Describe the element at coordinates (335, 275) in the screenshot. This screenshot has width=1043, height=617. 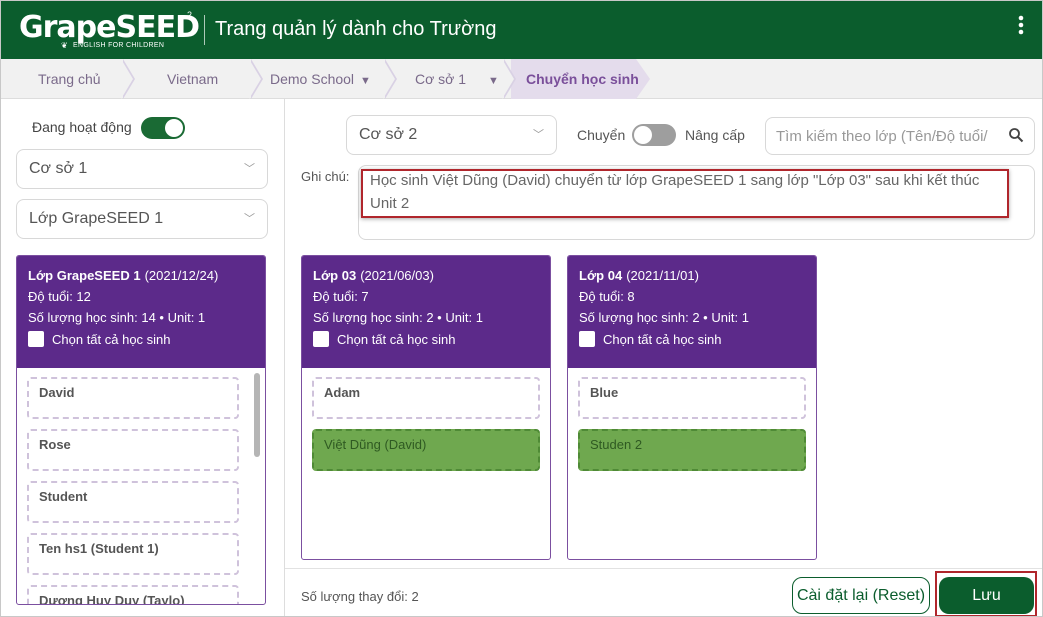
I see `class-name: Lớp 03` at that location.